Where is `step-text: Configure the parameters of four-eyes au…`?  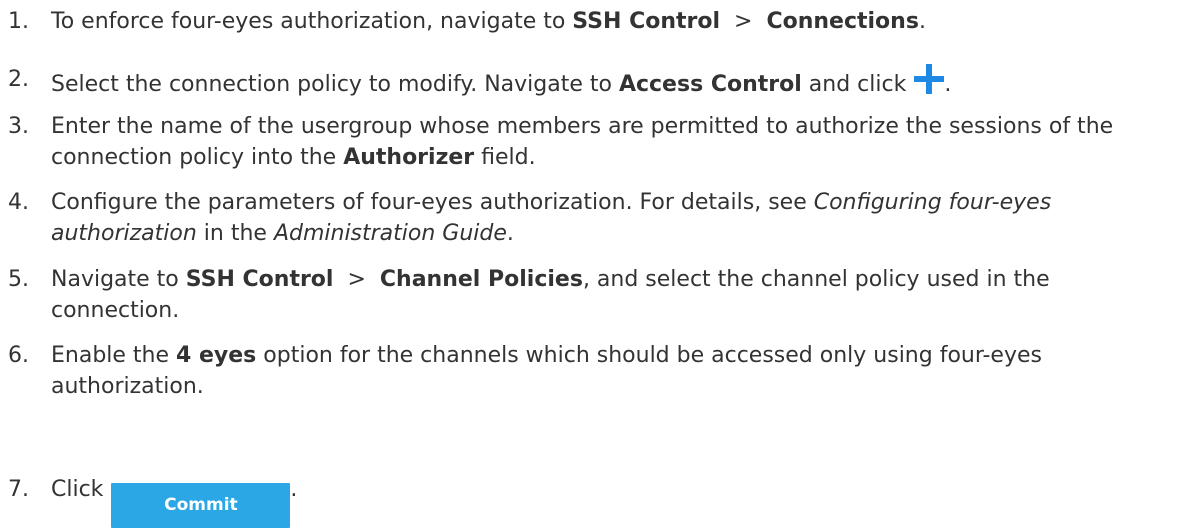
step-text: Configure the parameters of four-eyes au… is located at coordinates (551, 218).